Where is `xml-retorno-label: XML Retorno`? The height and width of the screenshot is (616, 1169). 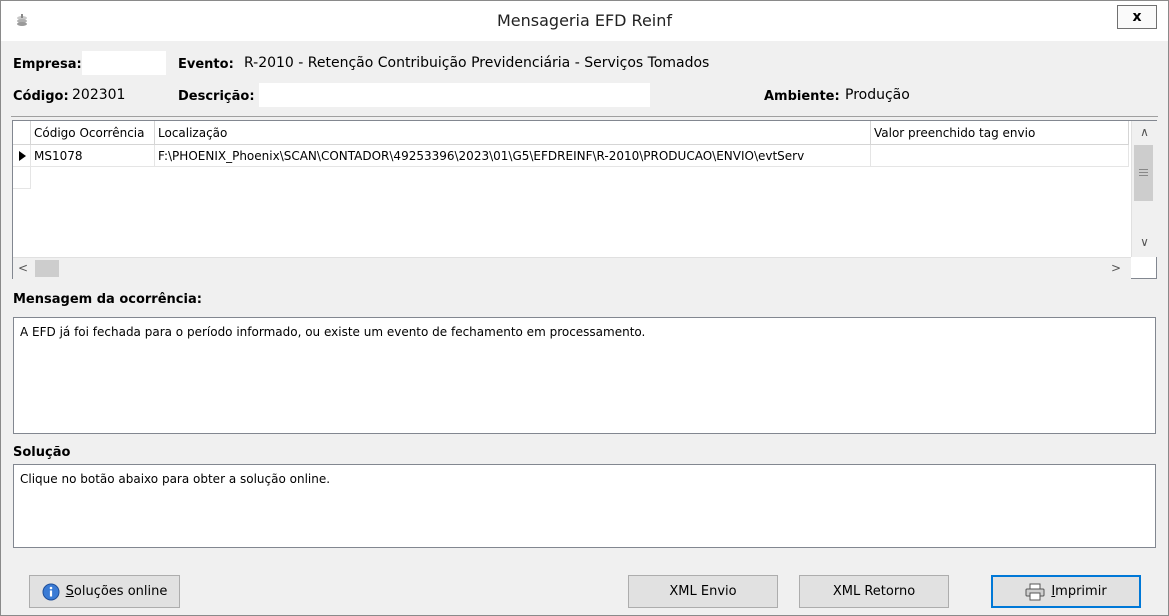
xml-retorno-label: XML Retorno is located at coordinates (874, 591).